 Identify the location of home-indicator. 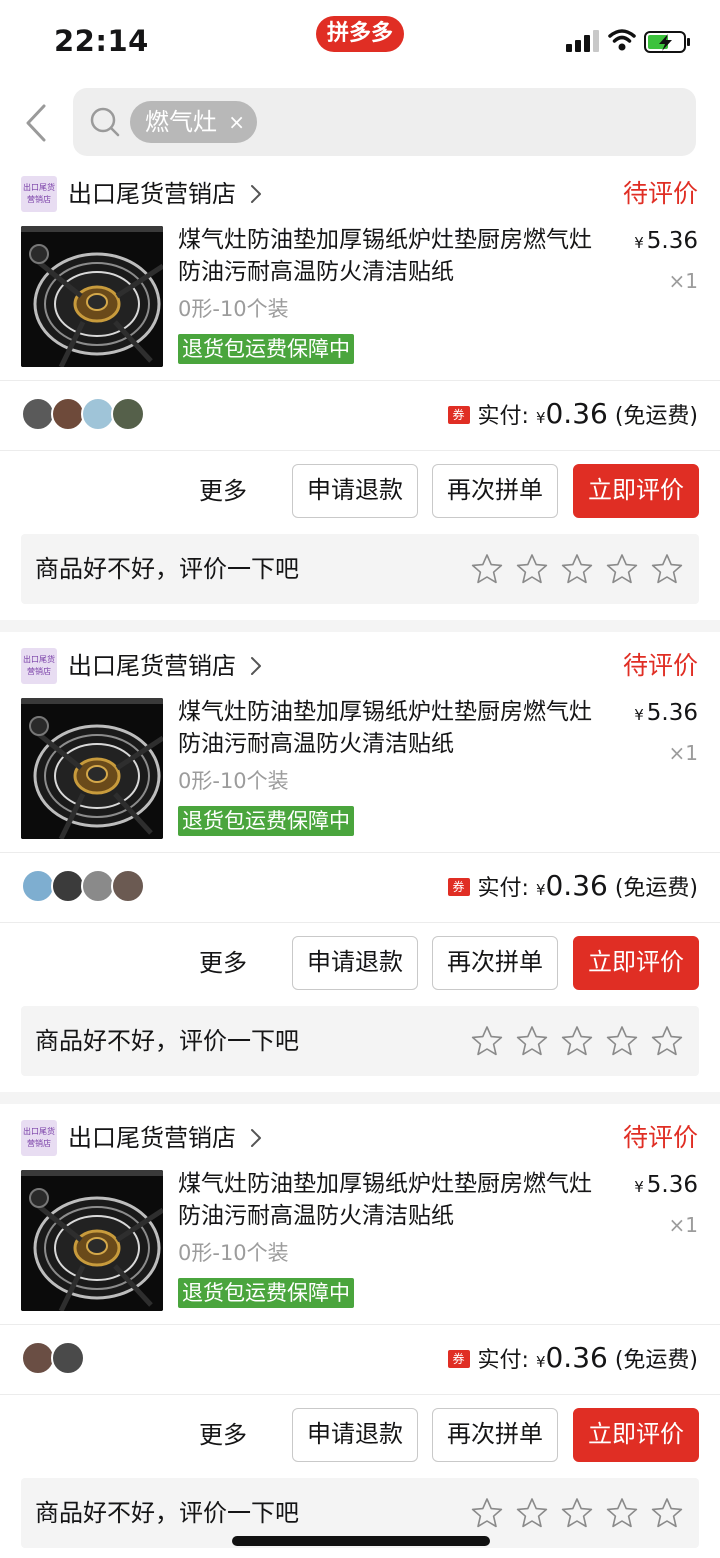
(361, 1541).